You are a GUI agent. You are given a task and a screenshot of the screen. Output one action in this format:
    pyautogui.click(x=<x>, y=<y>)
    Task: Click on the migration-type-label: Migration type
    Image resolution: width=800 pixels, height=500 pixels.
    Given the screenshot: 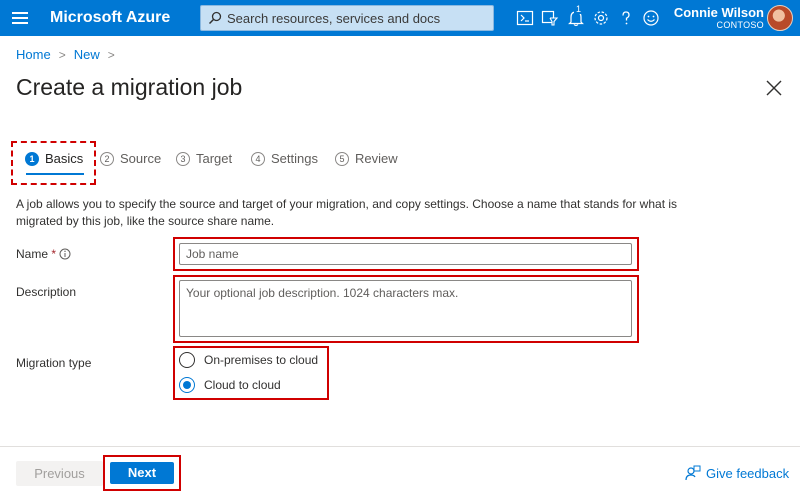 What is the action you would take?
    pyautogui.click(x=54, y=363)
    